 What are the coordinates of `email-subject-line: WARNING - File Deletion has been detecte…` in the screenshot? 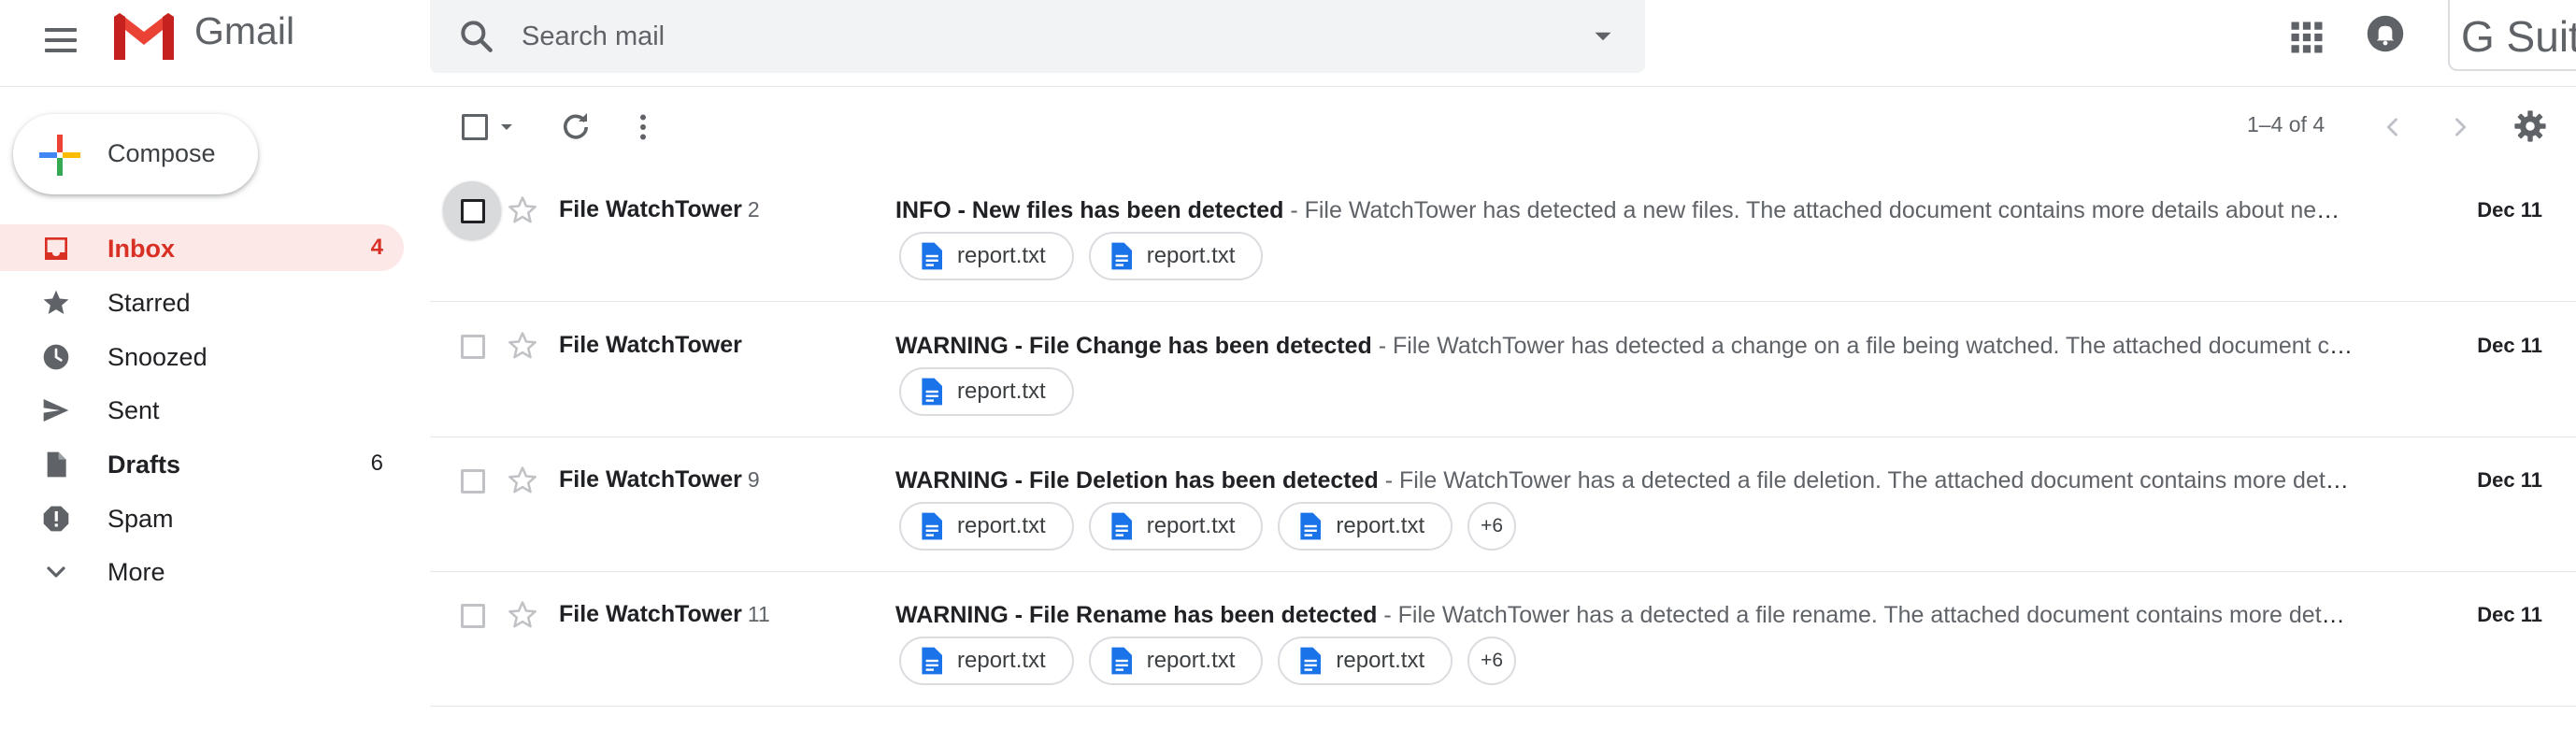 It's located at (1624, 480).